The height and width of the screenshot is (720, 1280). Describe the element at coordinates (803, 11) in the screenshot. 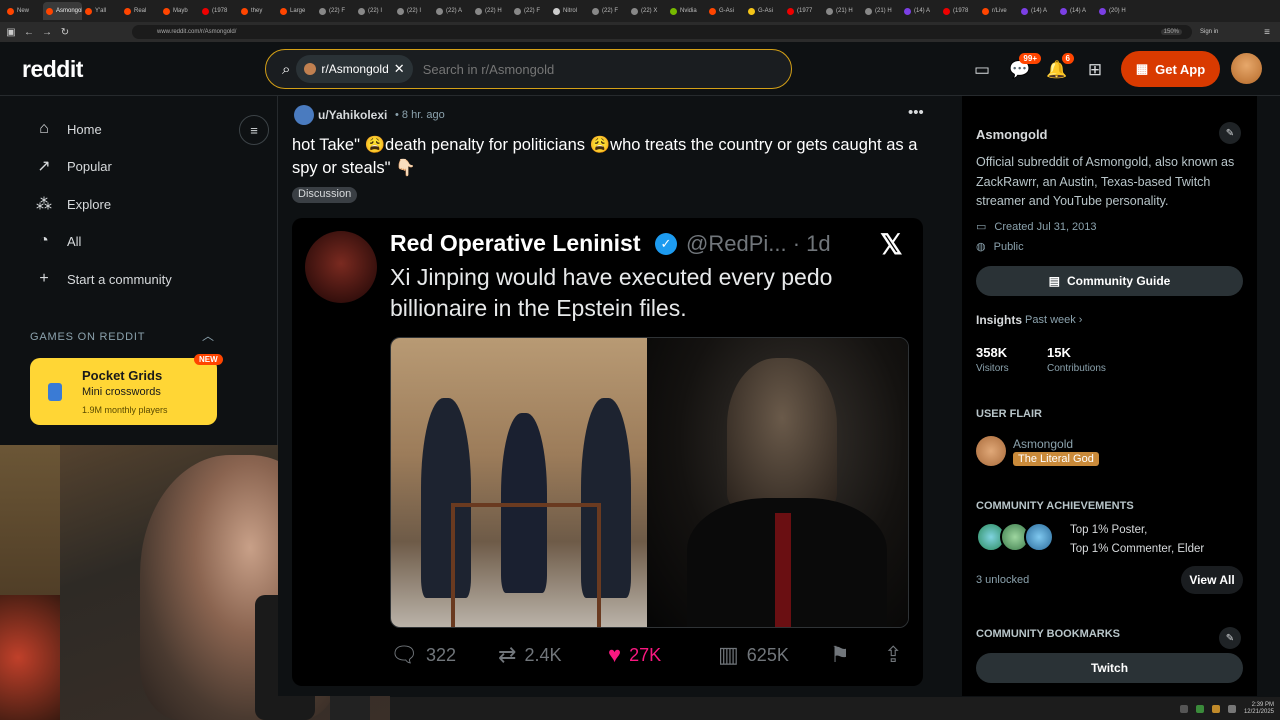

I see `browser-tab: (1977` at that location.